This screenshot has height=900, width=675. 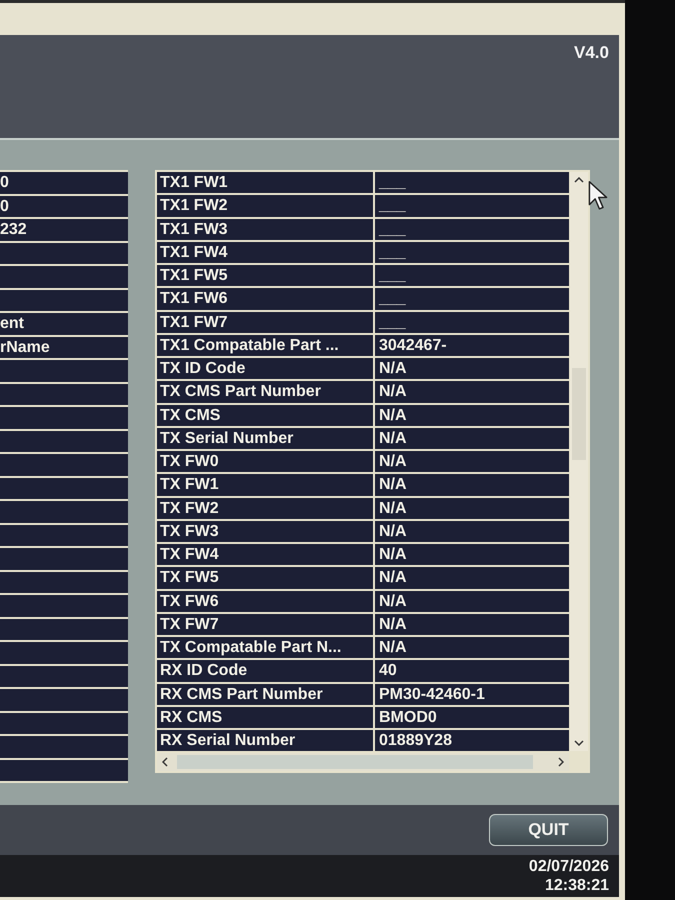 What do you see at coordinates (64, 323) in the screenshot?
I see `table-cell: ent` at bounding box center [64, 323].